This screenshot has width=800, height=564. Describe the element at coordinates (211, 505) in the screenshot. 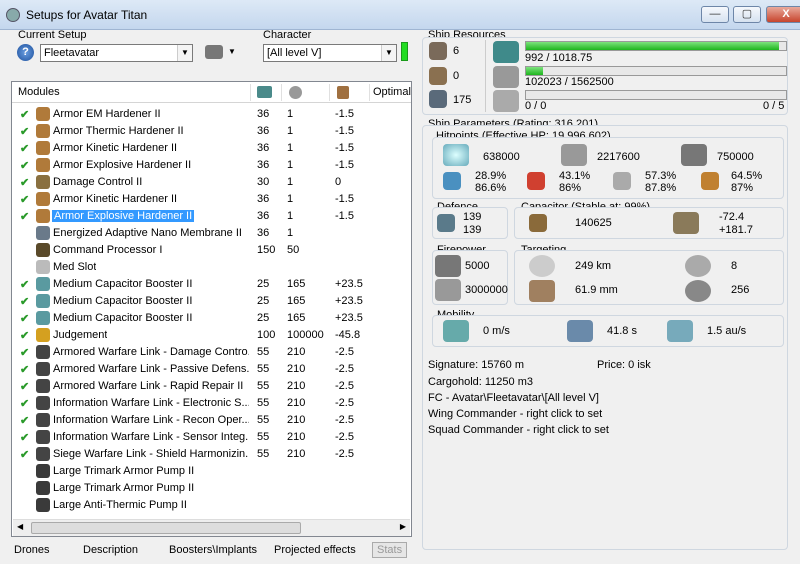

I see `module-row: Large Anti-Thermic Pump II` at that location.